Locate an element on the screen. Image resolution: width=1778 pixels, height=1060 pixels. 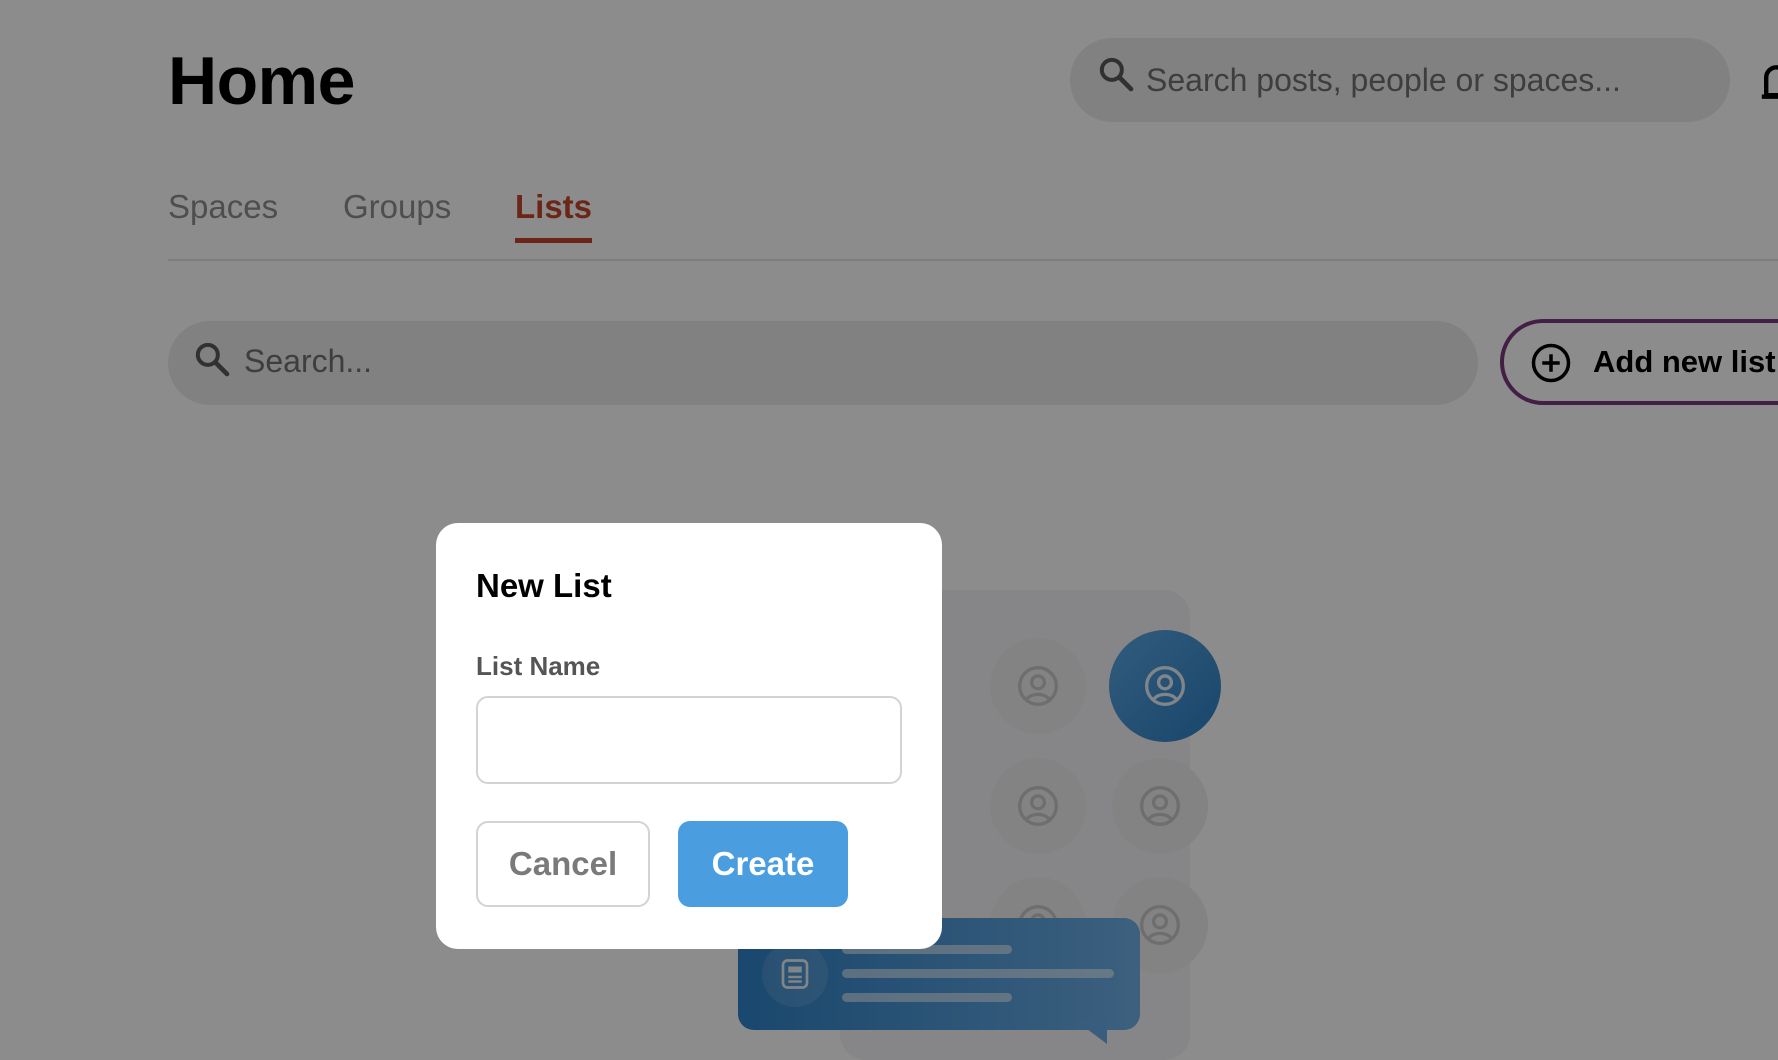
list-name-label: List Name is located at coordinates (538, 666).